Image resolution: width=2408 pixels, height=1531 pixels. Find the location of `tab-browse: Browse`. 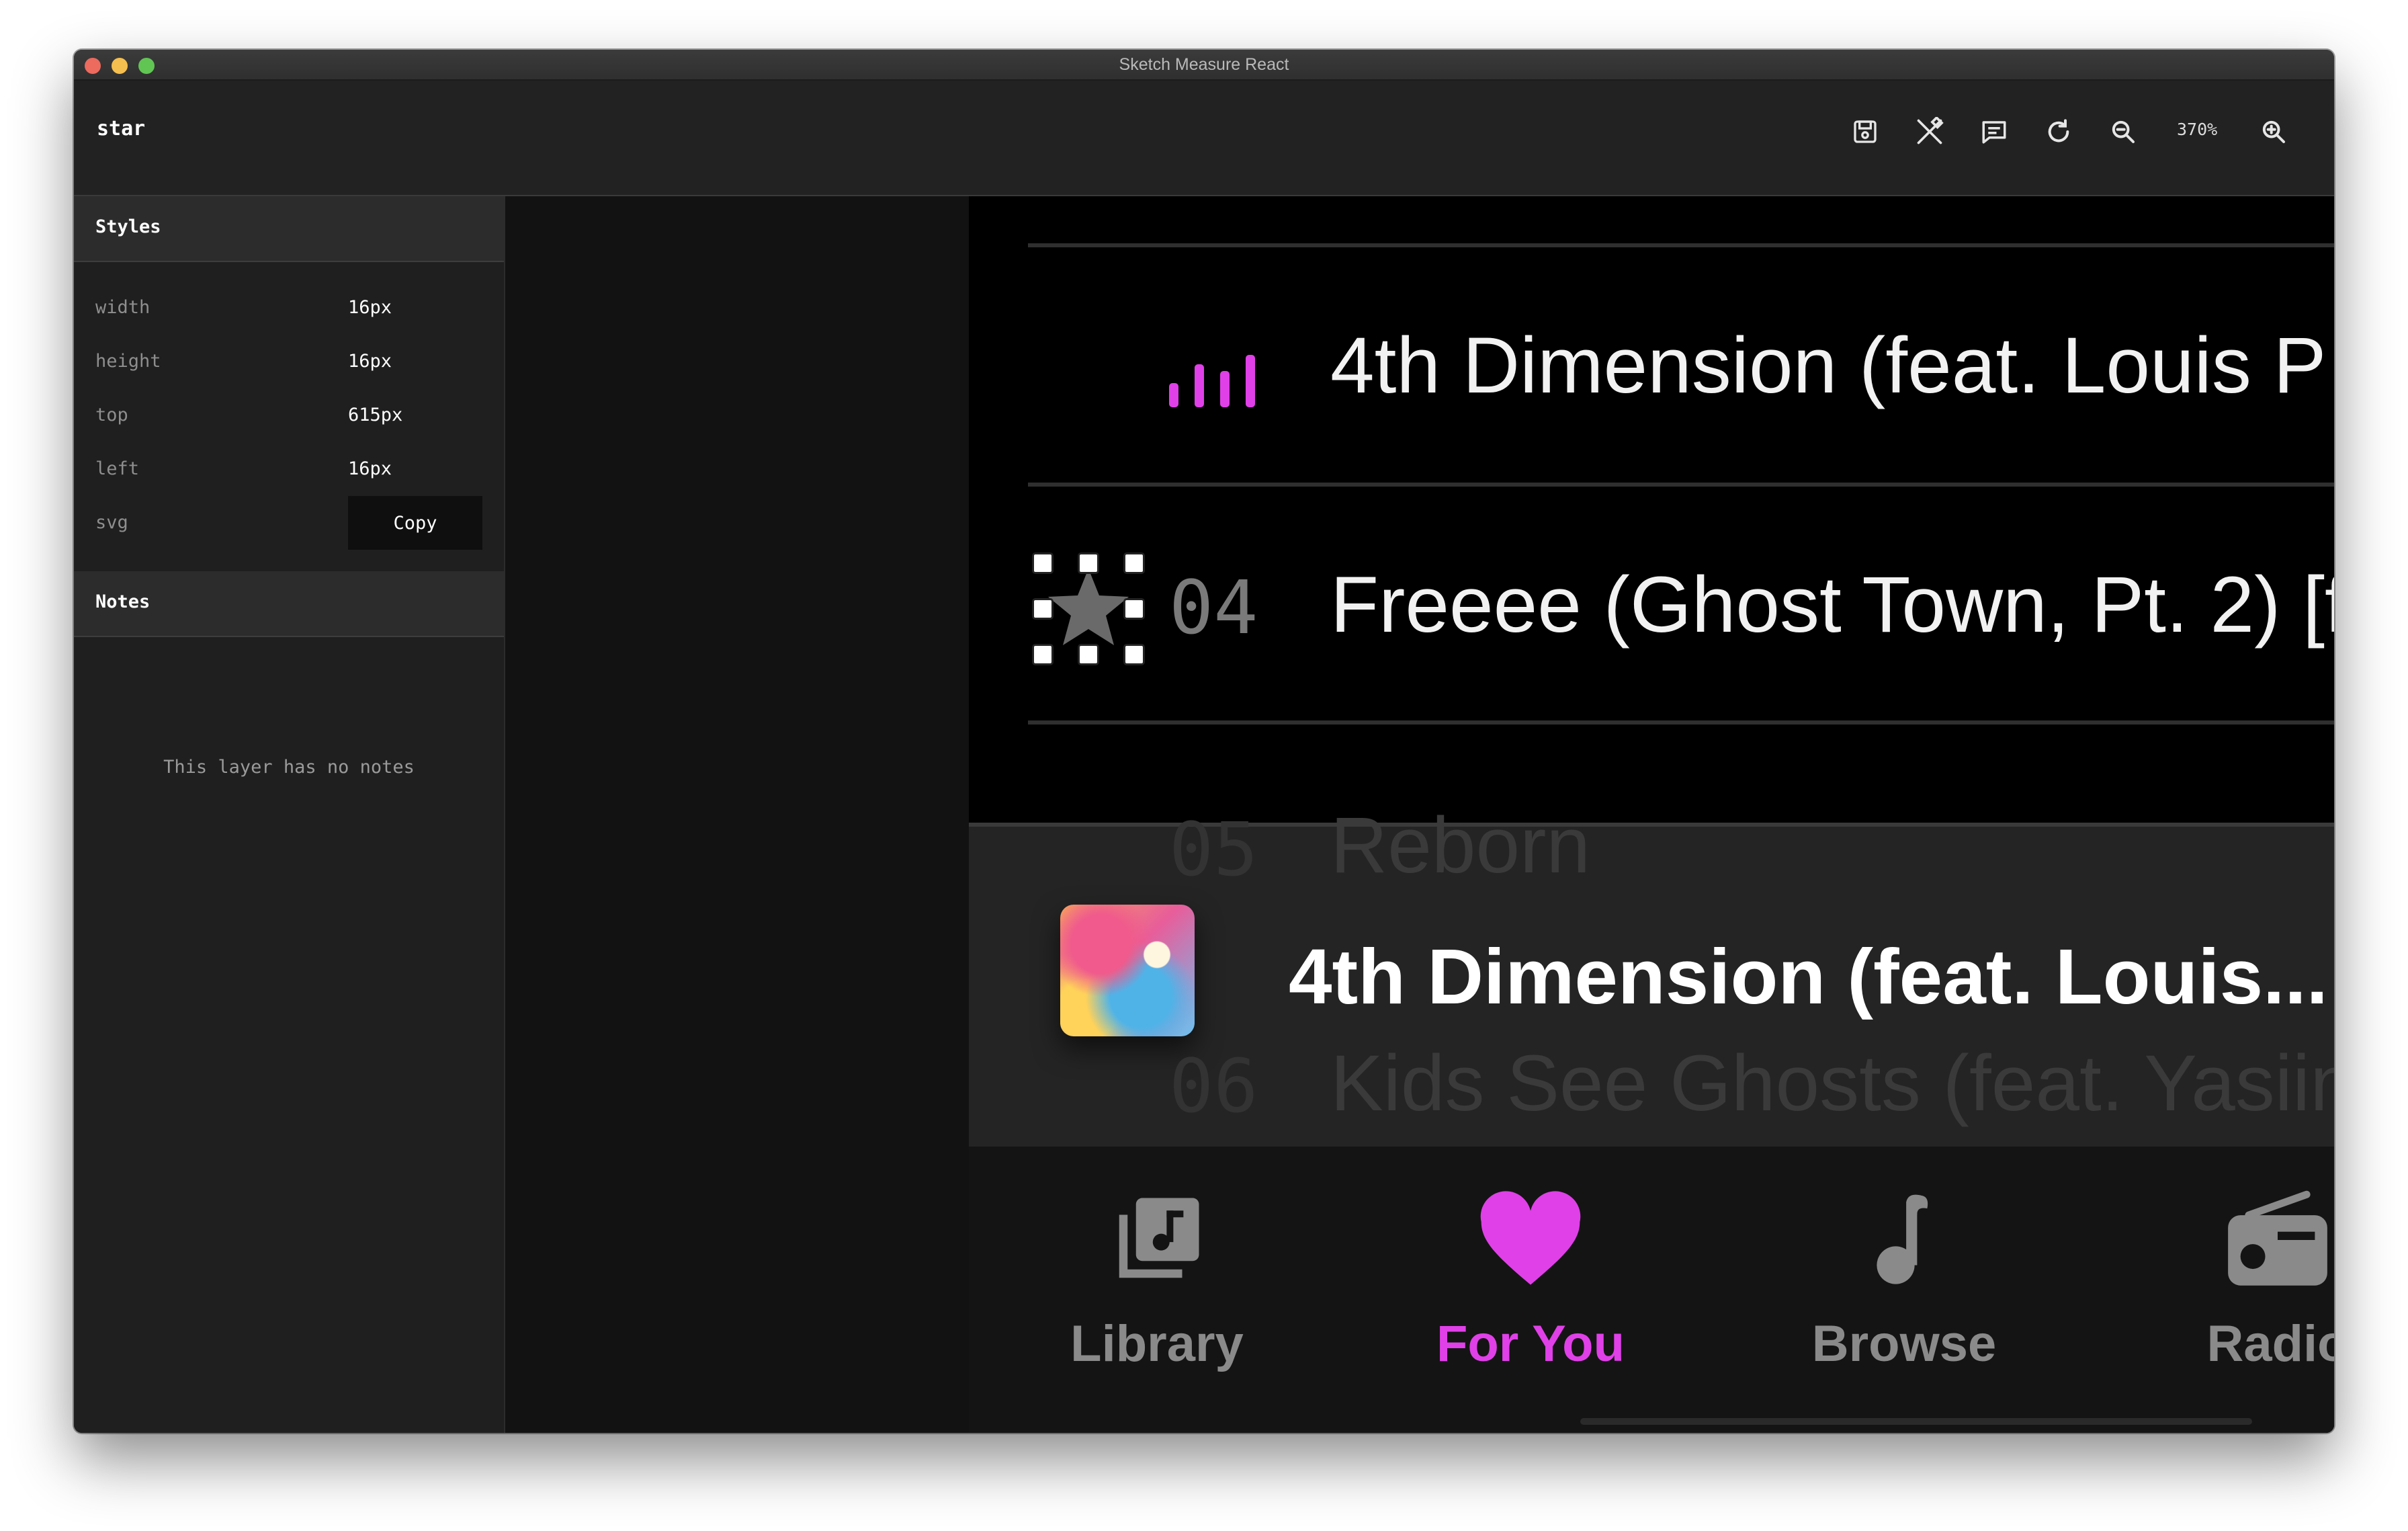

tab-browse: Browse is located at coordinates (1904, 1261).